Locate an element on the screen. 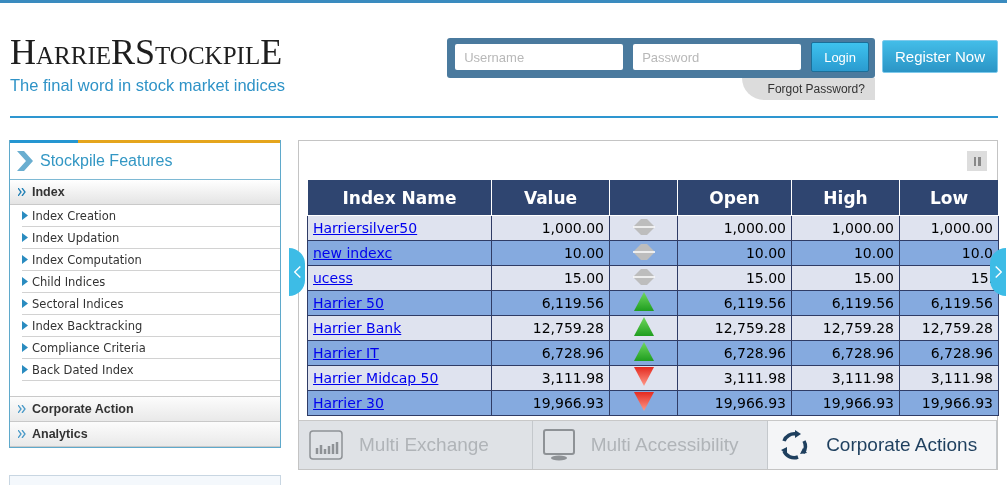 The height and width of the screenshot is (485, 1007). sidebar-link: Index Creation is located at coordinates (74, 215).